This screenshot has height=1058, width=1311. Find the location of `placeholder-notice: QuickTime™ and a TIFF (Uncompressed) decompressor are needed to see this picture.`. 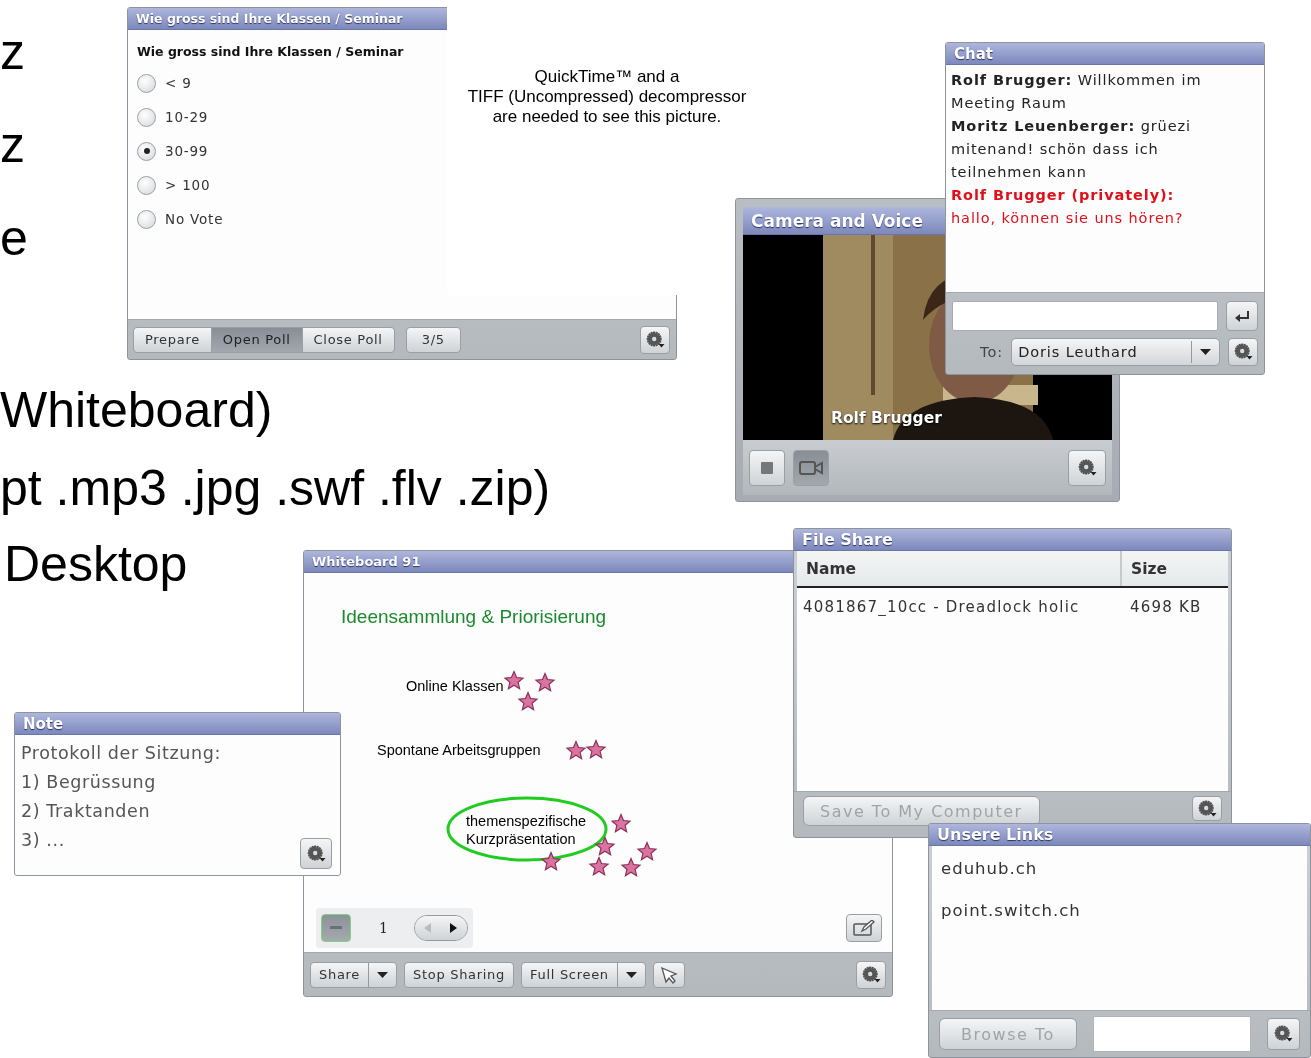

placeholder-notice: QuickTime™ and a TIFF (Uncompressed) decompressor are needed to see this picture. is located at coordinates (607, 97).